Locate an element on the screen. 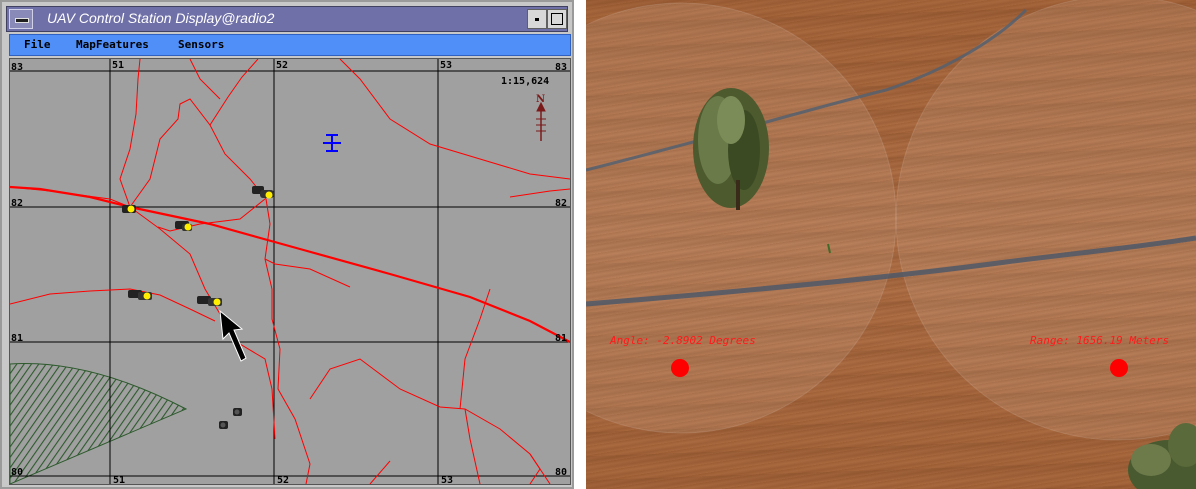 The width and height of the screenshot is (1196, 489). grid-label-left-81: 81 is located at coordinates (17, 338).